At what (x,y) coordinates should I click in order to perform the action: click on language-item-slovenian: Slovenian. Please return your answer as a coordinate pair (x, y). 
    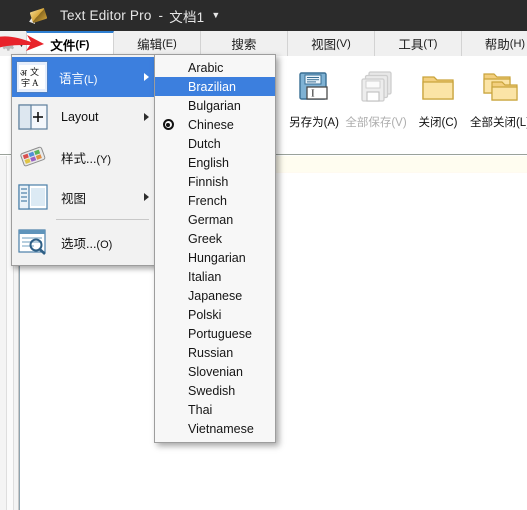
    Looking at the image, I should click on (215, 371).